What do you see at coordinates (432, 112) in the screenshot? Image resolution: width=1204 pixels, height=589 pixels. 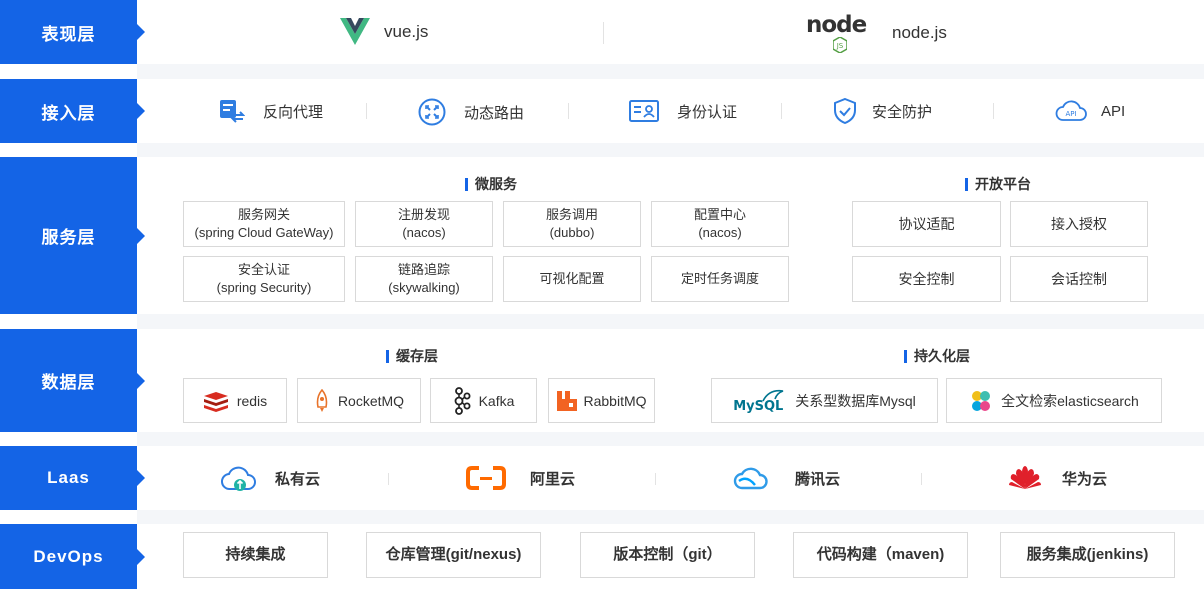 I see `dynamic-routing-icon` at bounding box center [432, 112].